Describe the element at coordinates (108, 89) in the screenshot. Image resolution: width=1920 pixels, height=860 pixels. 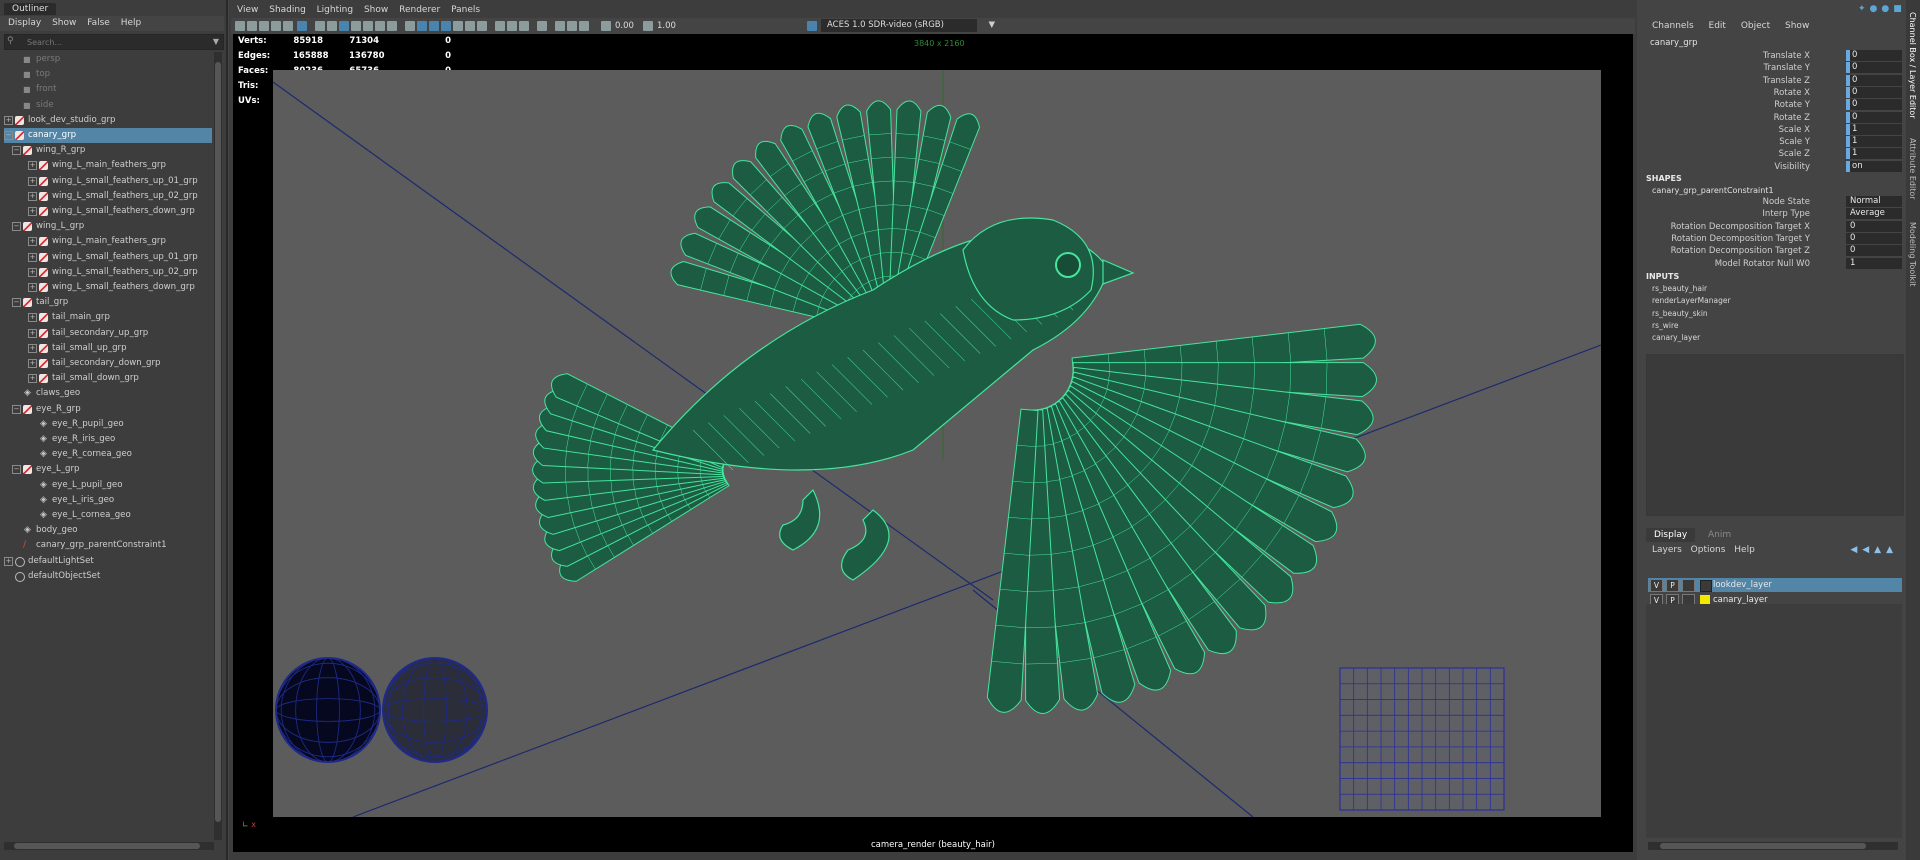
I see `outliner-item: ■ front` at that location.